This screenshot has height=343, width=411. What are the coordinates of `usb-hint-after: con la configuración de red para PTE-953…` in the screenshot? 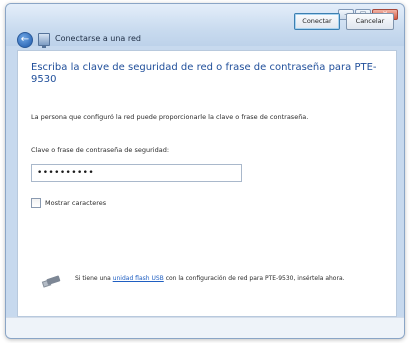 It's located at (254, 278).